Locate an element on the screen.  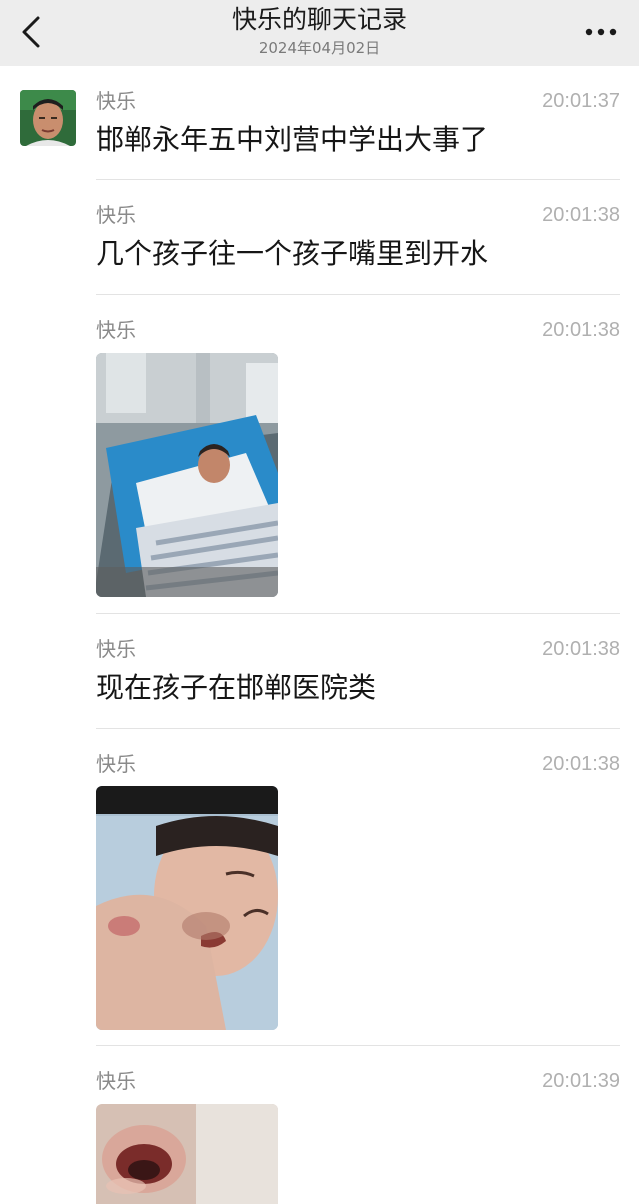
chat-message: 快乐 20:01:38 几个孩子往一个孩子嘴里到开水 is located at coordinates (358, 242).